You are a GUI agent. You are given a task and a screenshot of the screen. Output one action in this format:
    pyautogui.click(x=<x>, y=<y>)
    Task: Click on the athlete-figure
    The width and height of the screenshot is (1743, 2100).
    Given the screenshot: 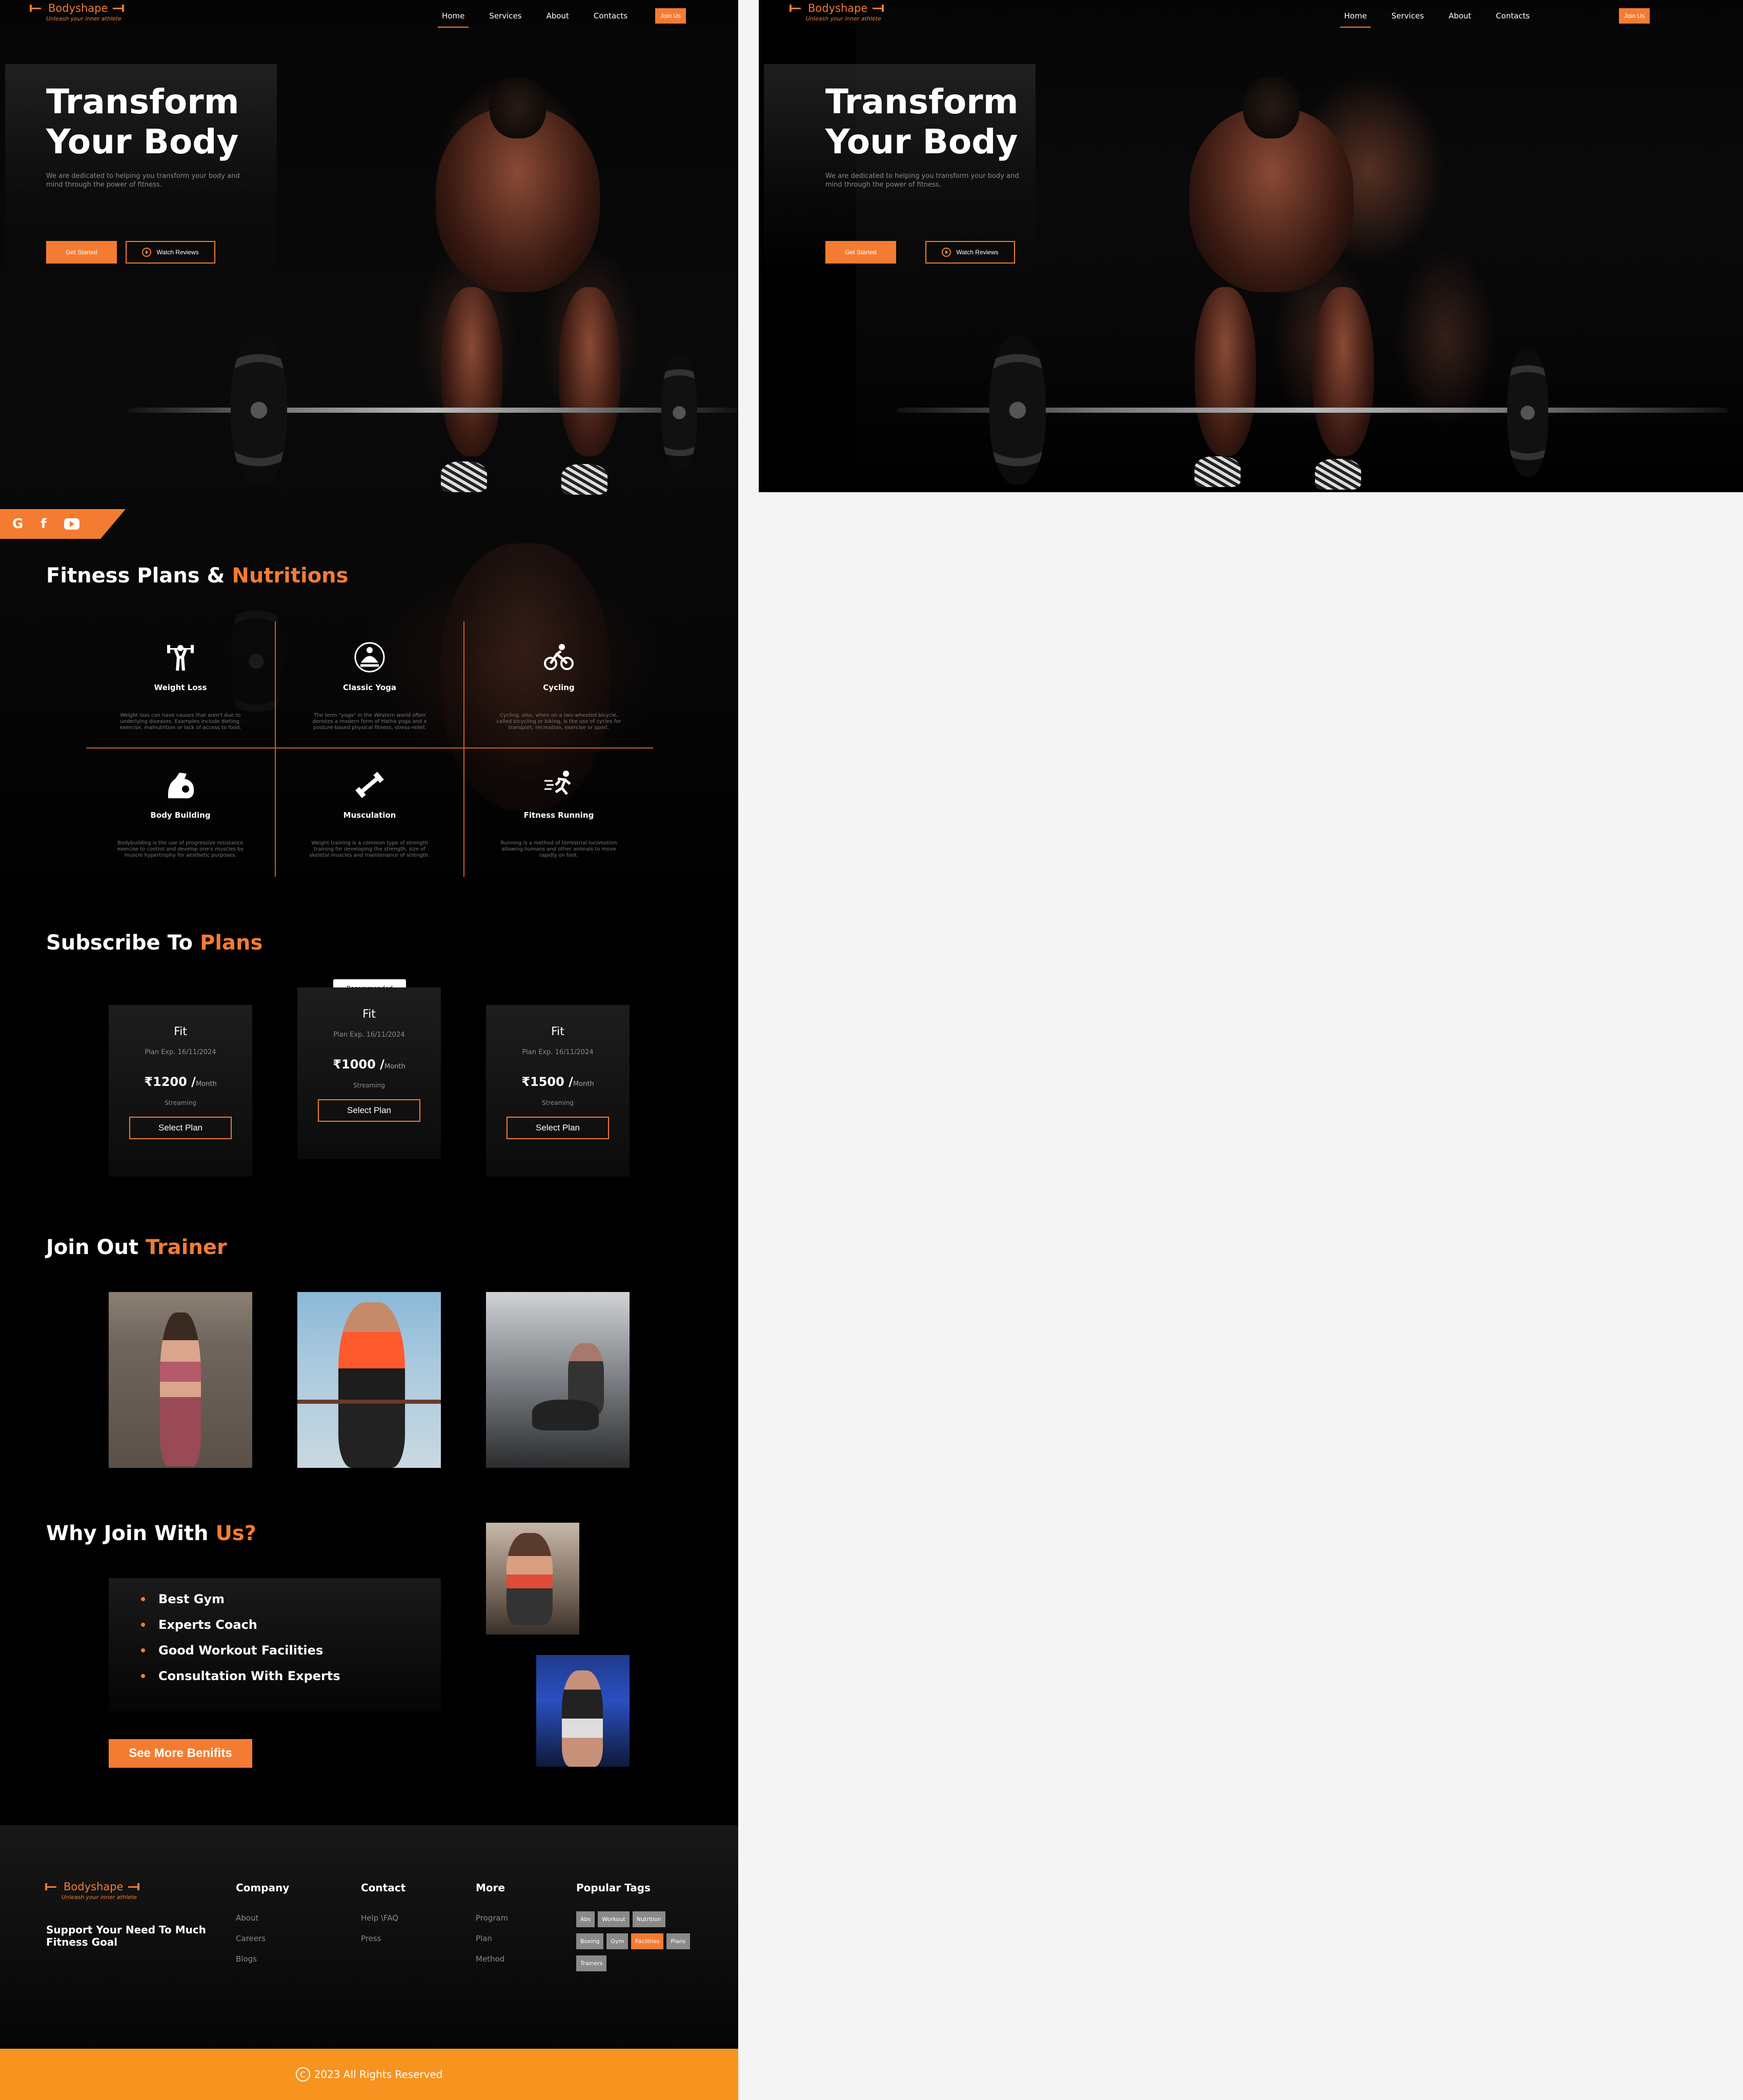 What is the action you would take?
    pyautogui.click(x=530, y=1579)
    